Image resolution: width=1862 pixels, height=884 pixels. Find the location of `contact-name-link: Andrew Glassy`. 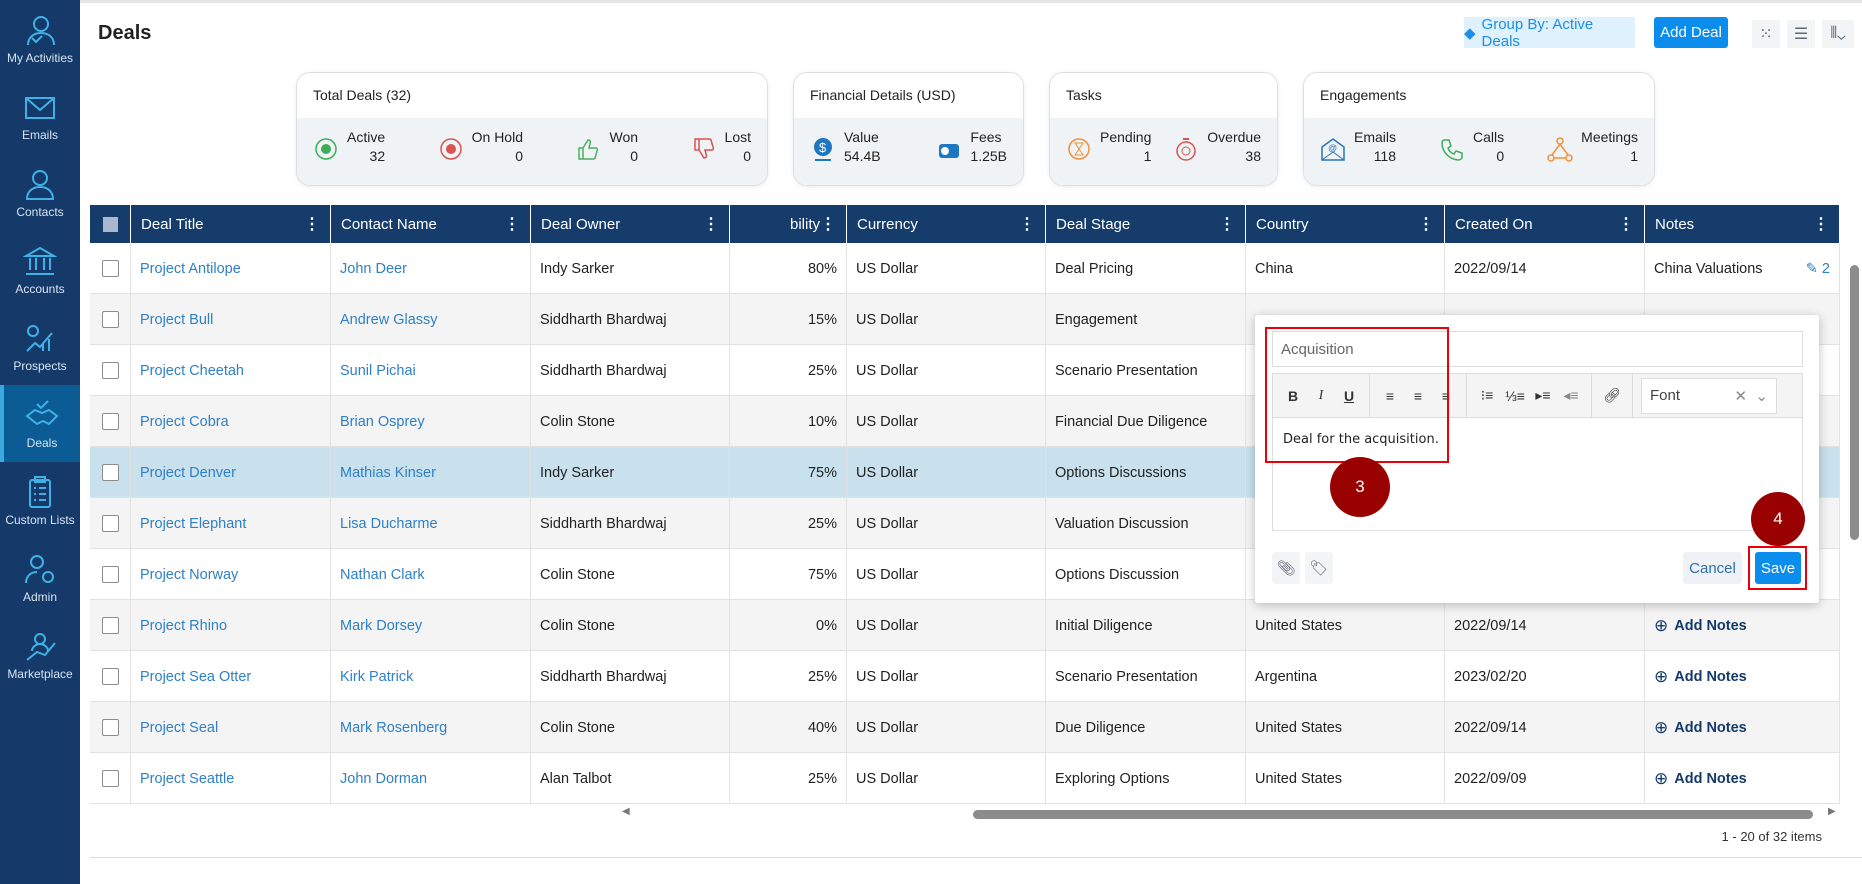

contact-name-link: Andrew Glassy is located at coordinates (389, 320).